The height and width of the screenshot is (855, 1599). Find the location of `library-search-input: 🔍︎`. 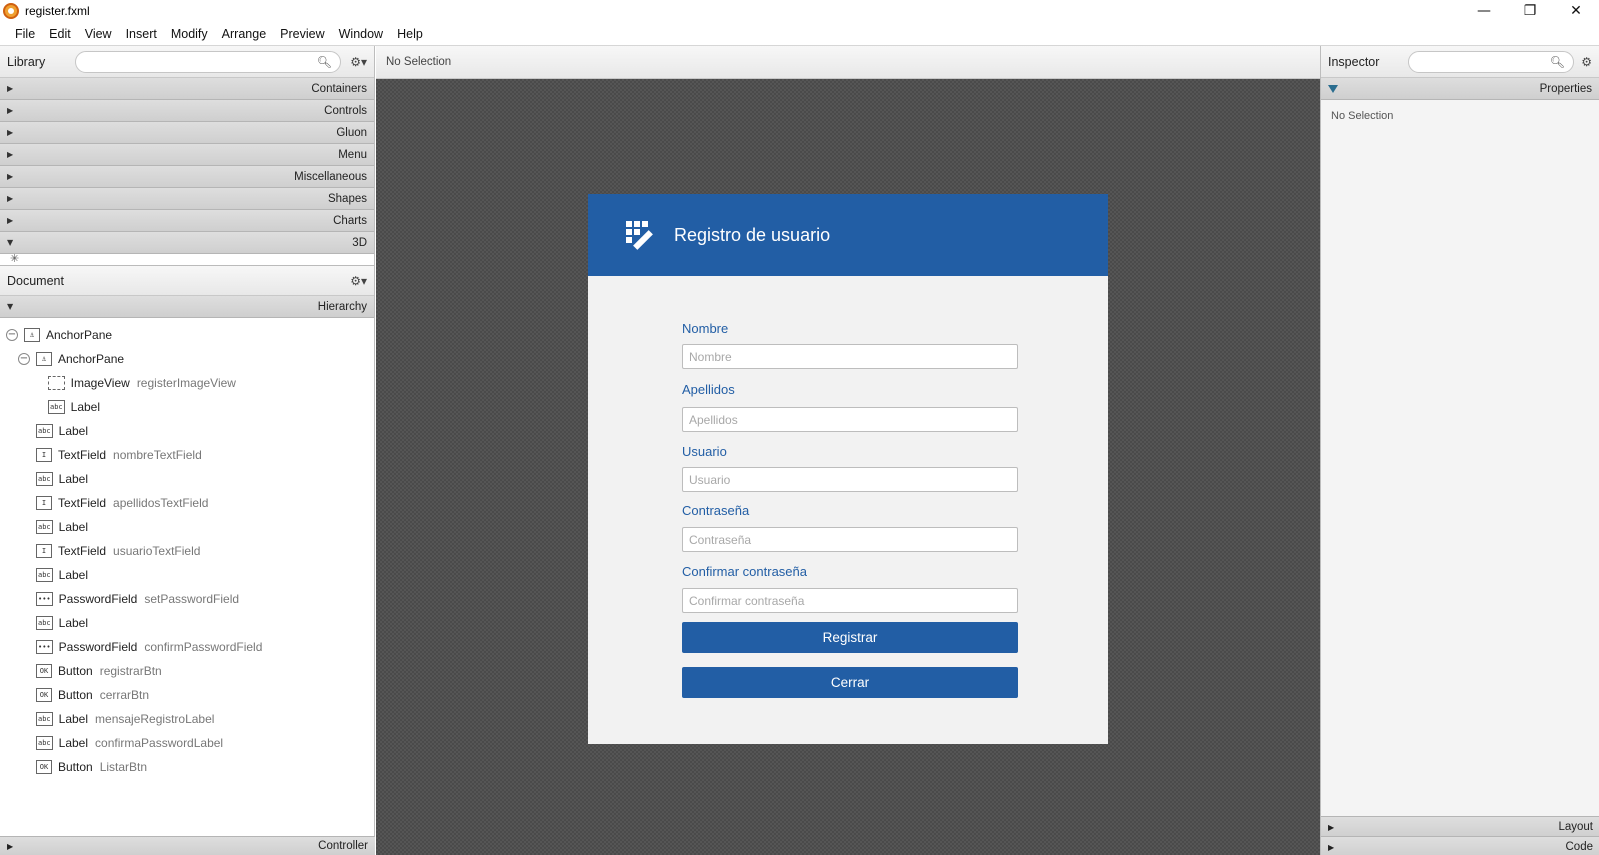

library-search-input: 🔍︎ is located at coordinates (208, 61).